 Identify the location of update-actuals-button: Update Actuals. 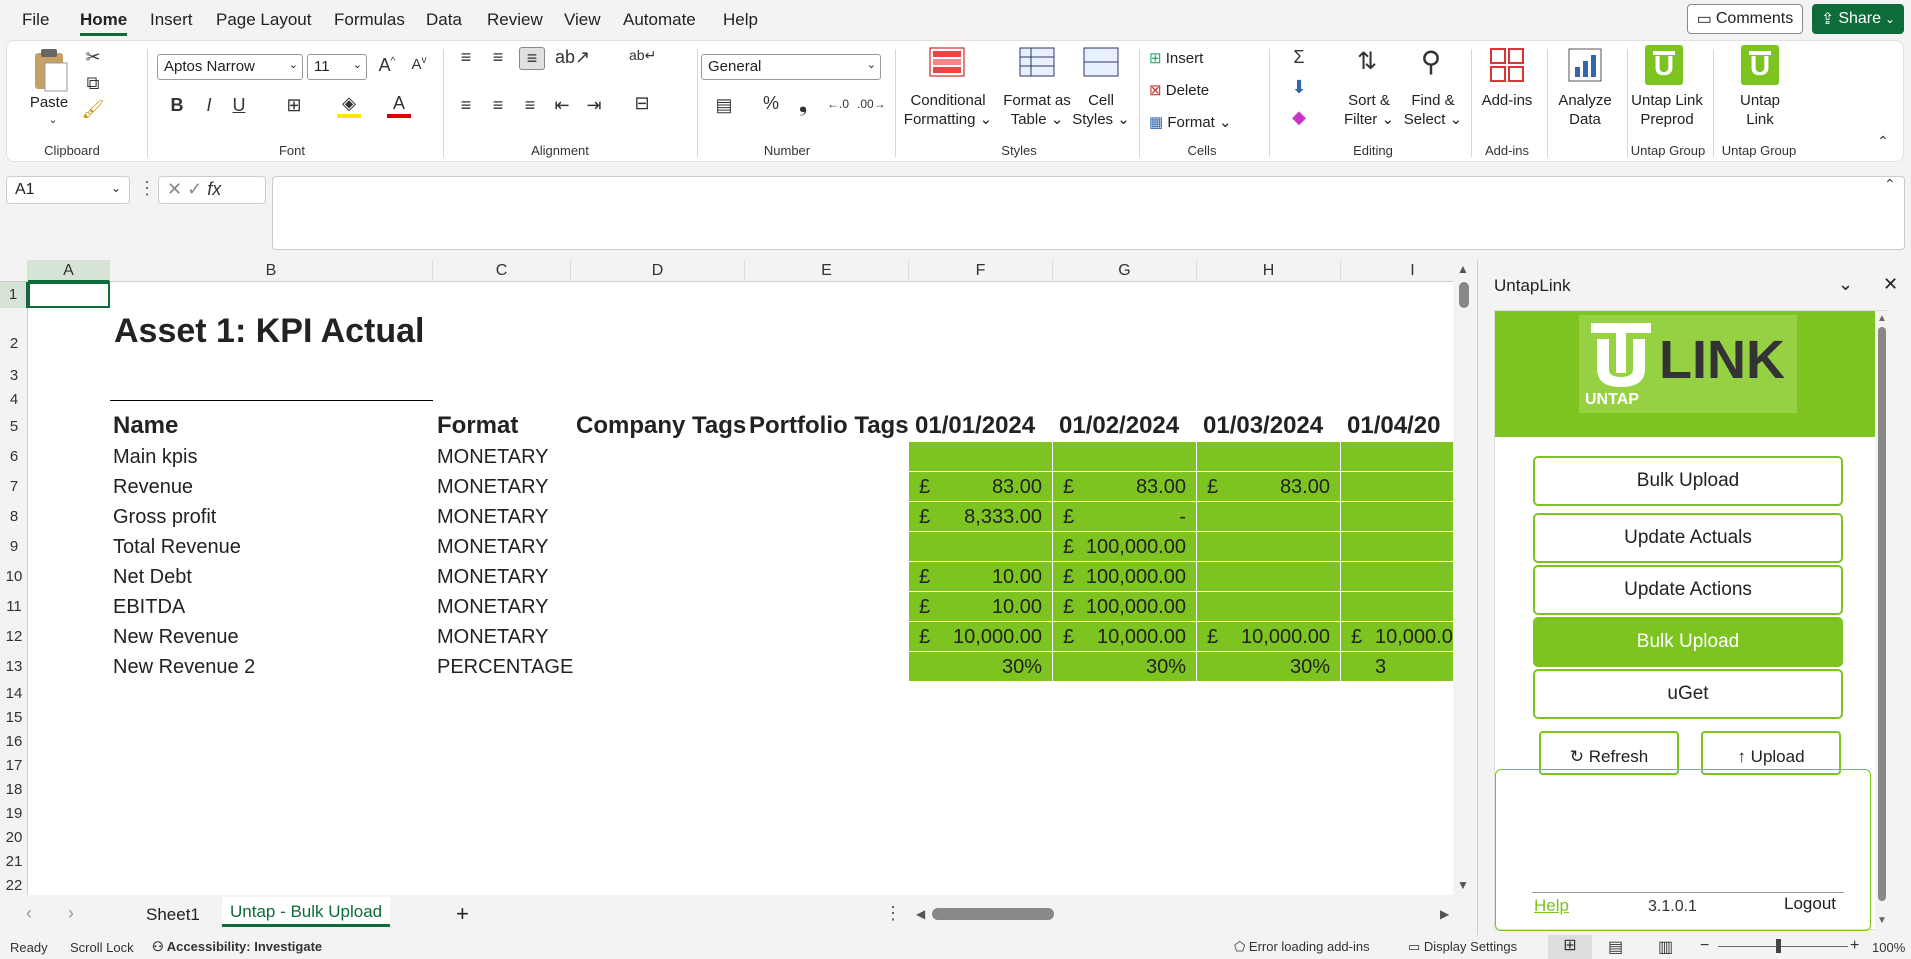
(1688, 538).